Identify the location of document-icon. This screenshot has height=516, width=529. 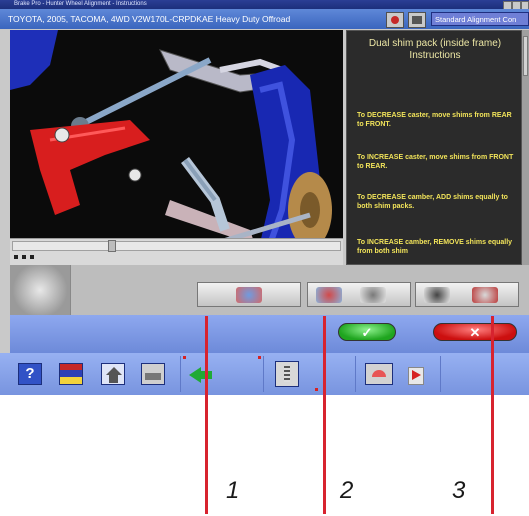
(287, 374).